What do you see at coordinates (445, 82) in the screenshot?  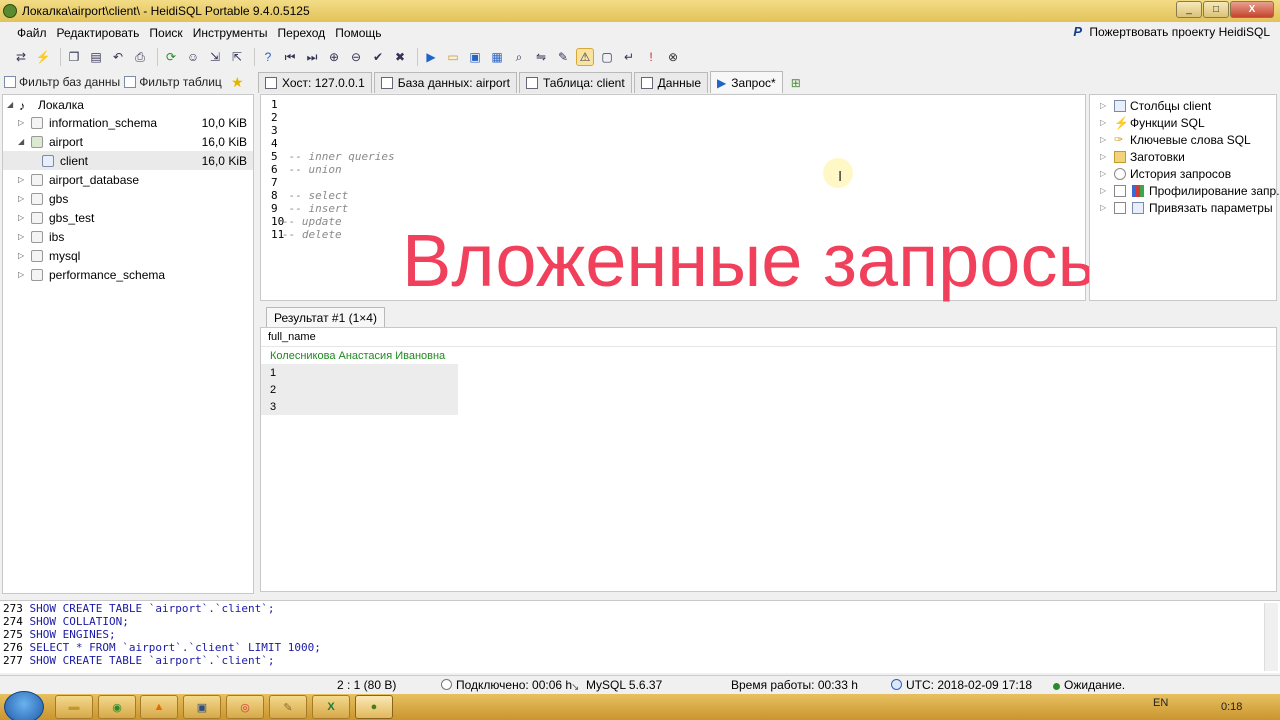 I see `tab-database: База данных: airport` at bounding box center [445, 82].